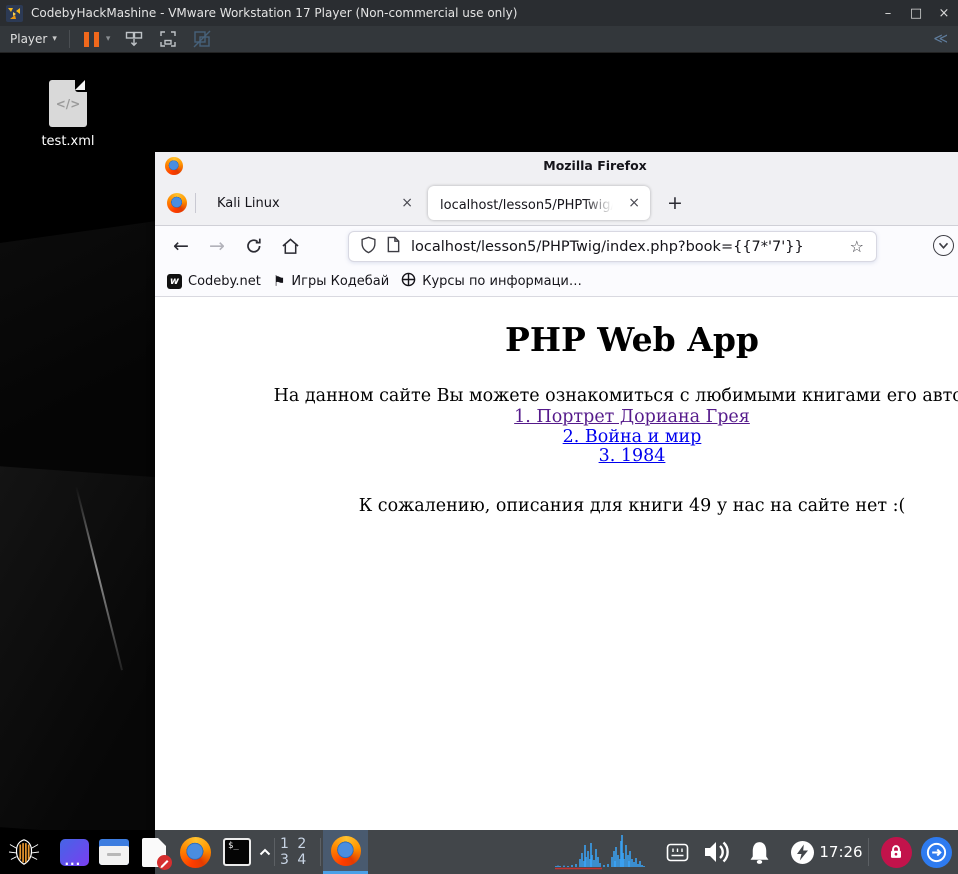 This screenshot has width=958, height=874. What do you see at coordinates (675, 203) in the screenshot?
I see `new-tab-button: +` at bounding box center [675, 203].